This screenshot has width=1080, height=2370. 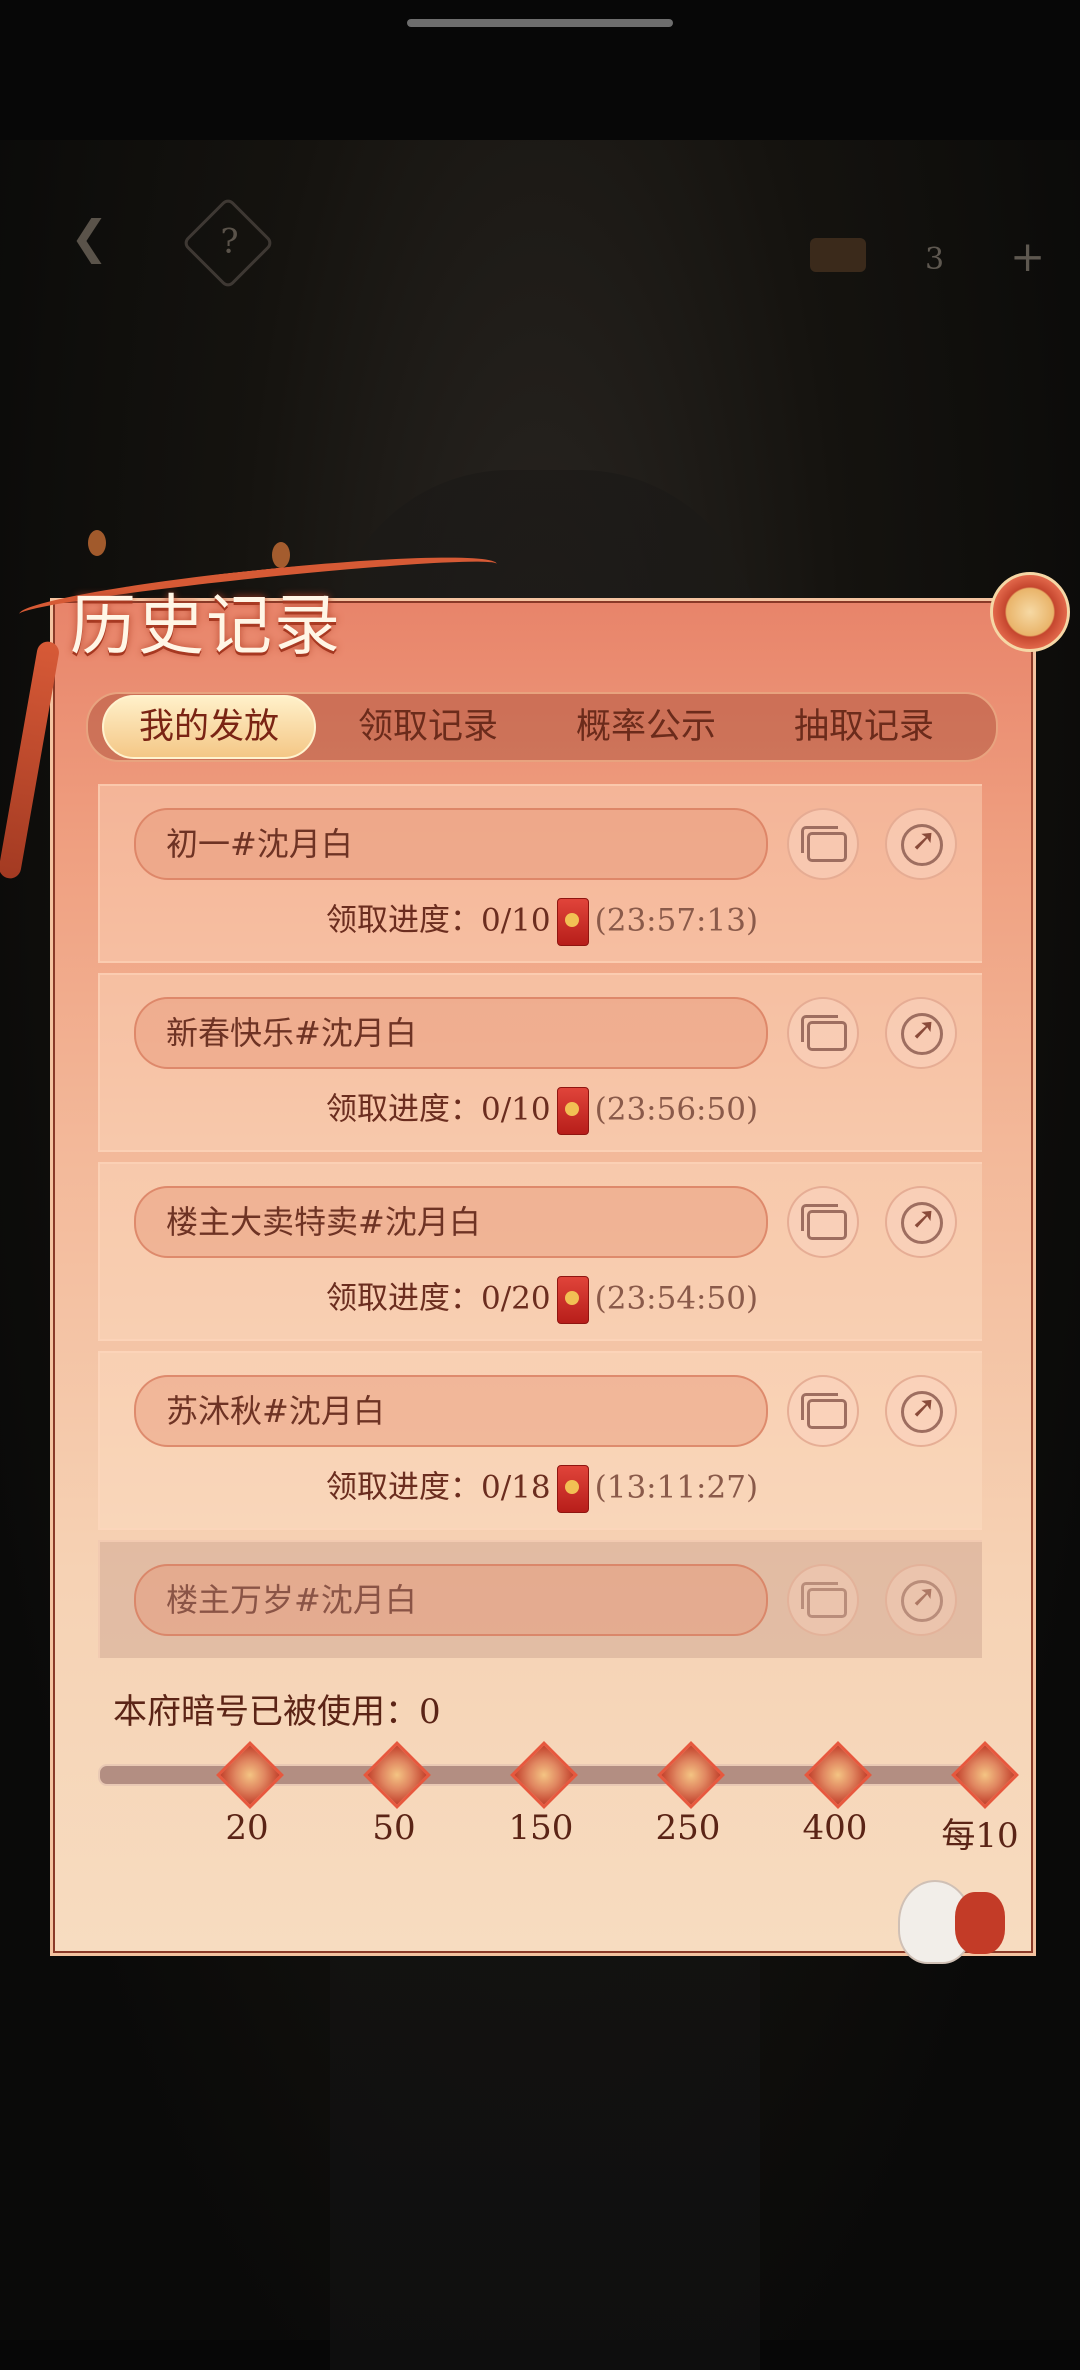 What do you see at coordinates (451, 1033) in the screenshot?
I see `record-name-field: 新春快乐#沈月白` at bounding box center [451, 1033].